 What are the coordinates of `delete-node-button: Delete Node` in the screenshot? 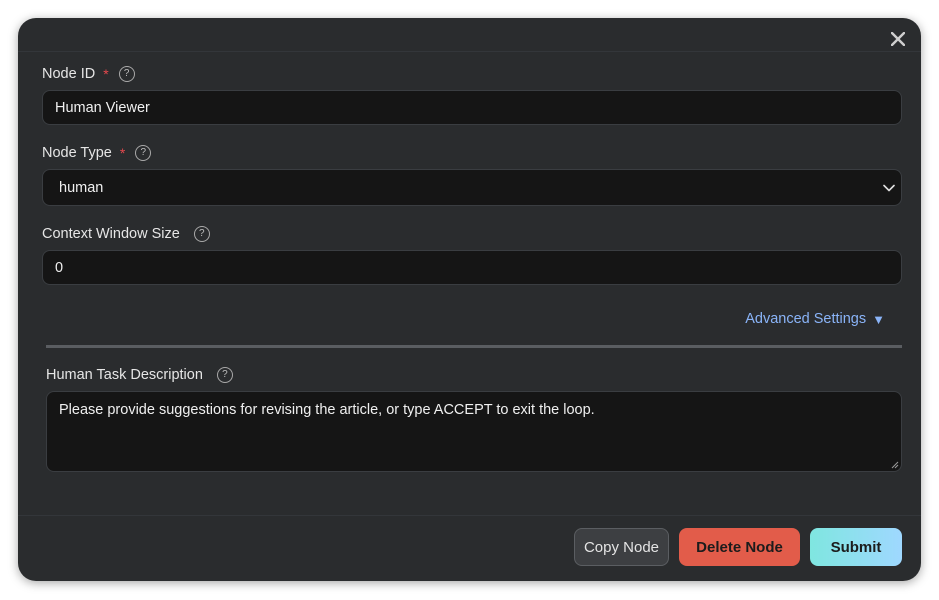 It's located at (739, 547).